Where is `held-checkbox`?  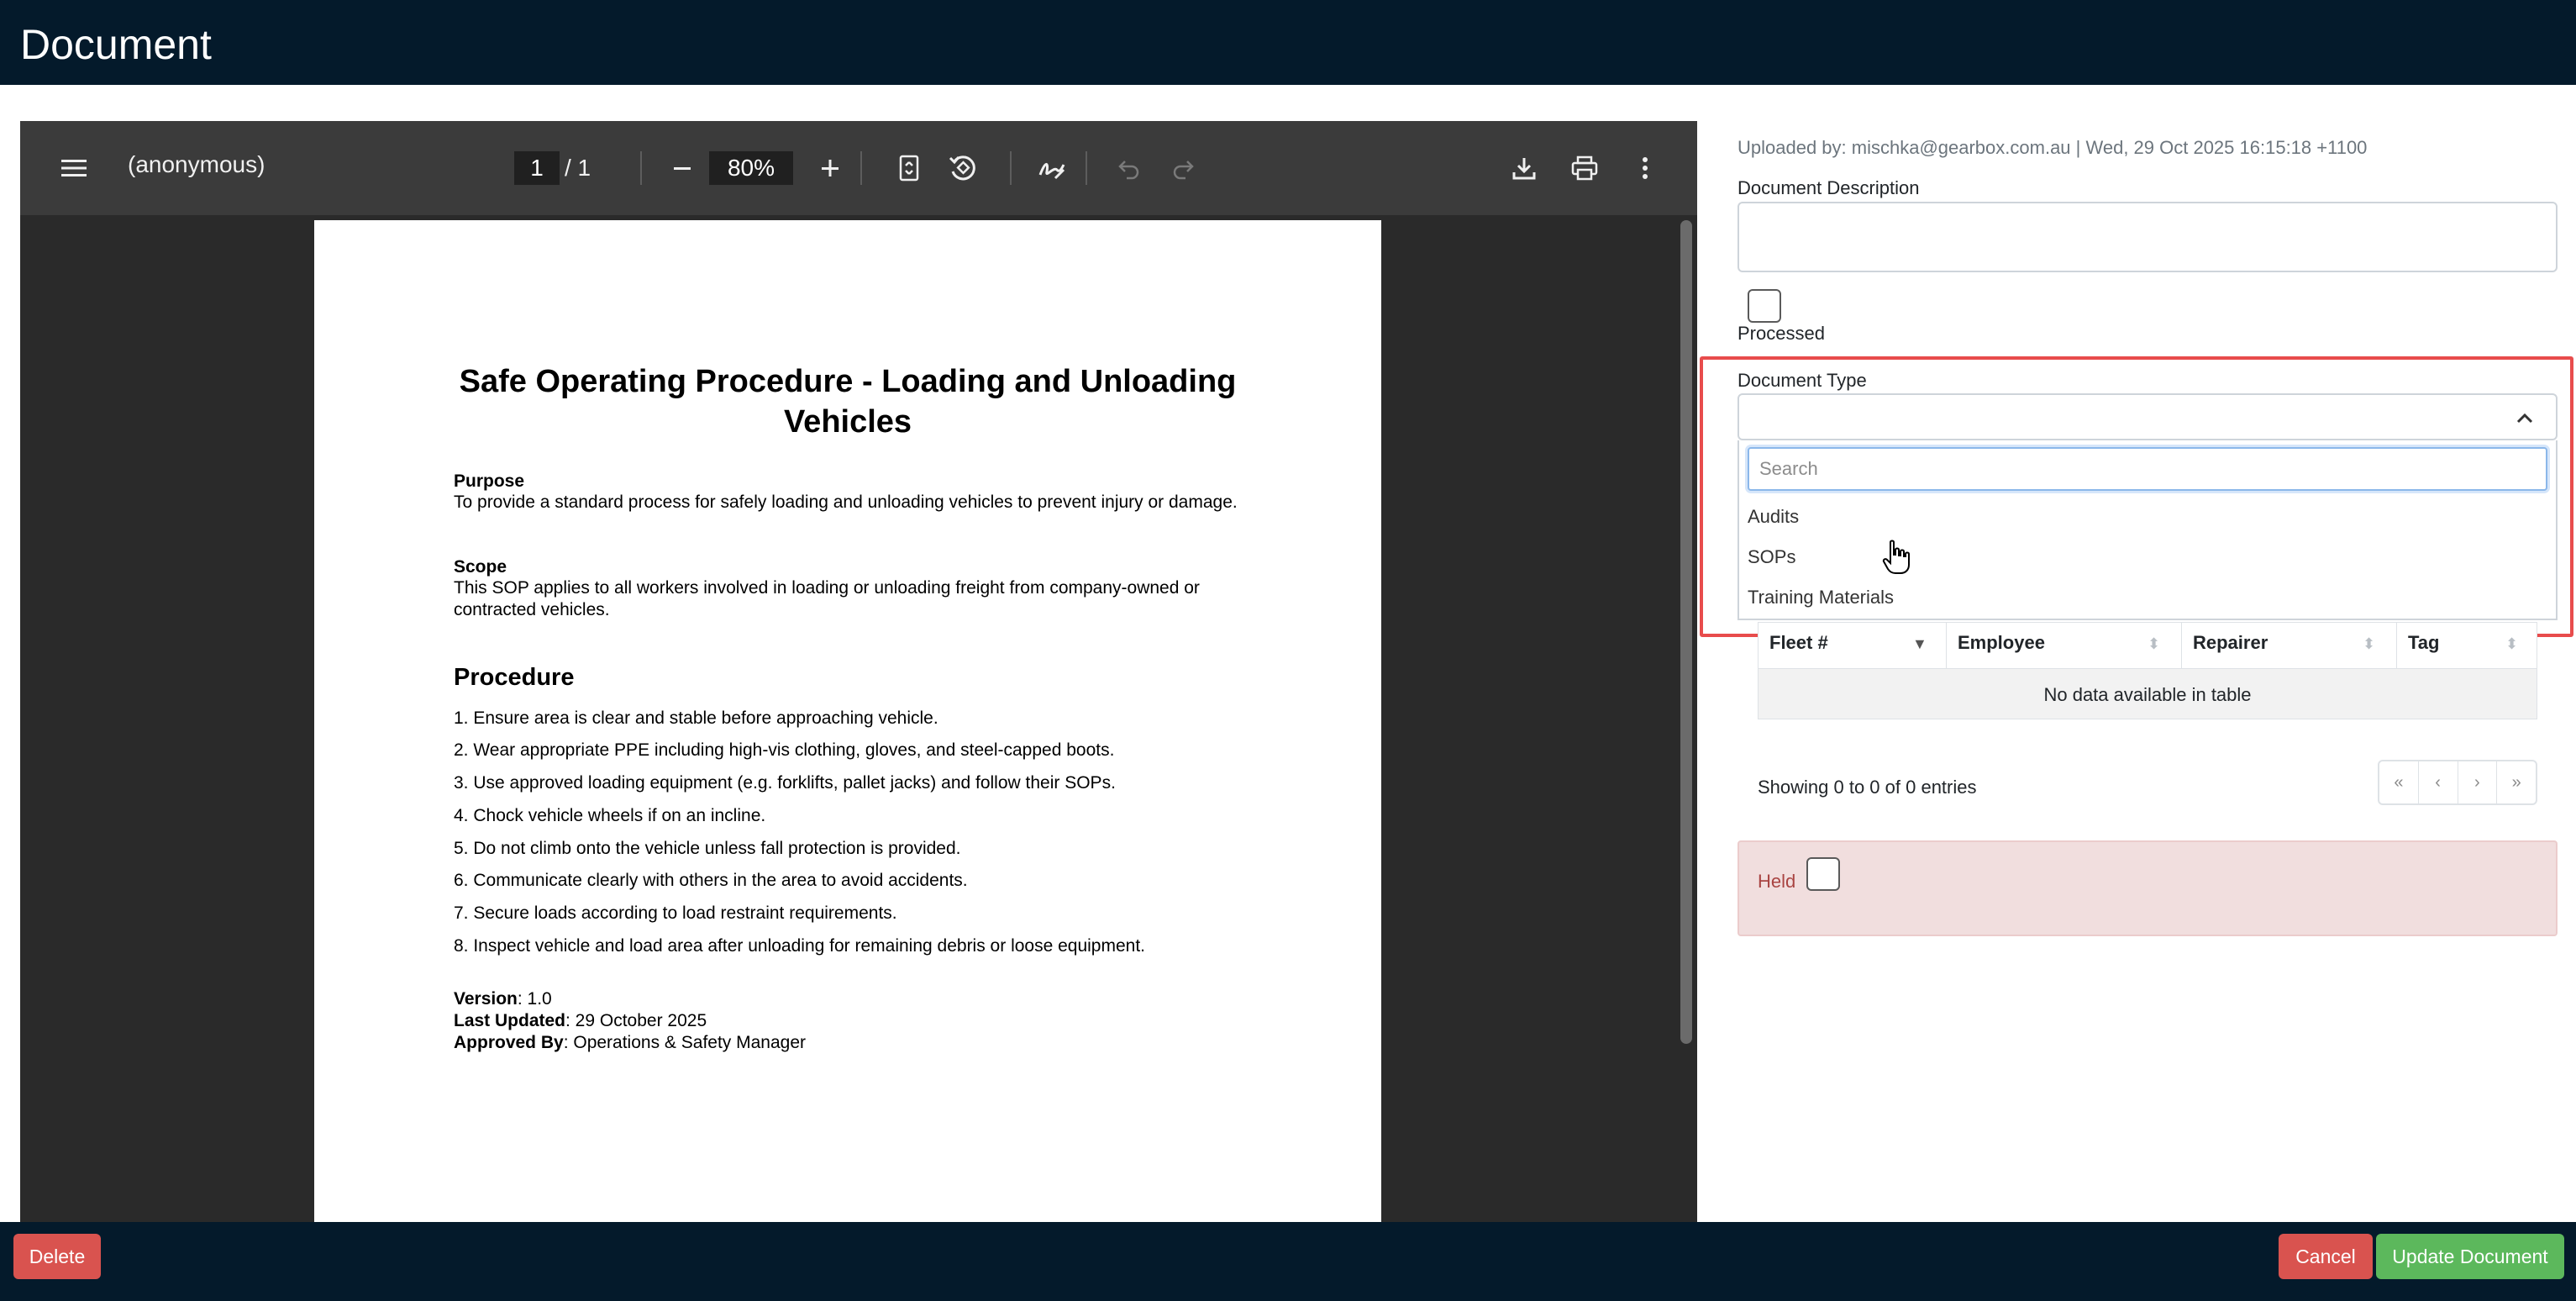 held-checkbox is located at coordinates (1823, 874).